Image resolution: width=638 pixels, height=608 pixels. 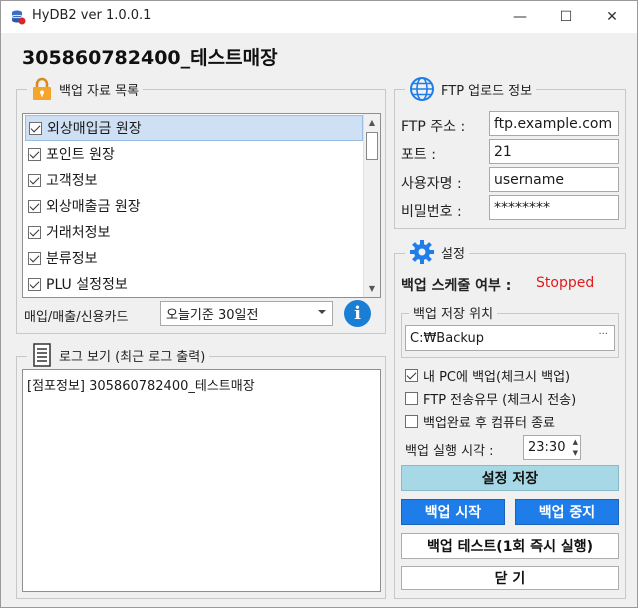 I want to click on backup-data-legend: 백업 자료 목록, so click(x=85, y=89).